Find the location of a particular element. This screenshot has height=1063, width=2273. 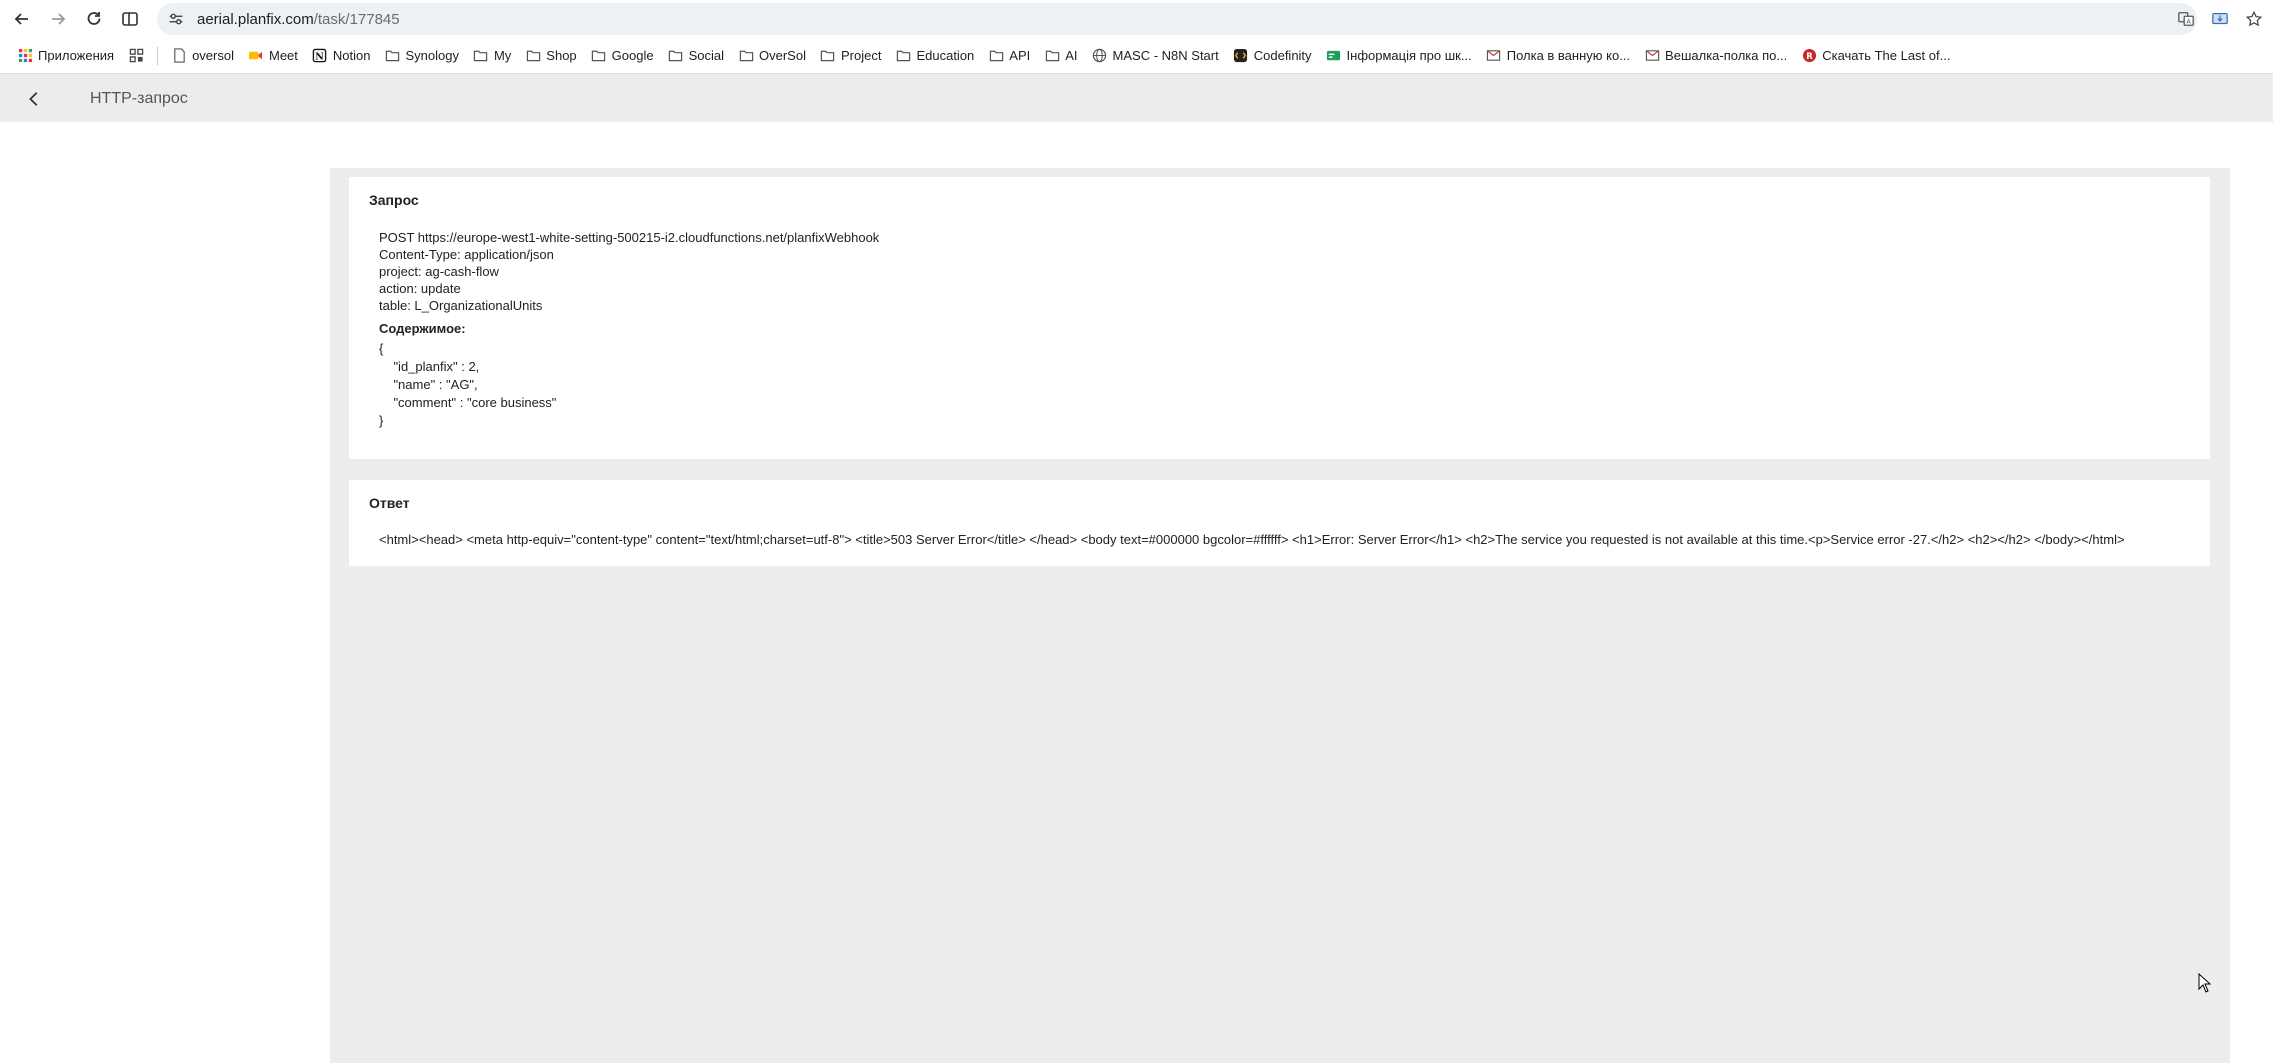

request-line: project: ag-cash-flow is located at coordinates (439, 271).